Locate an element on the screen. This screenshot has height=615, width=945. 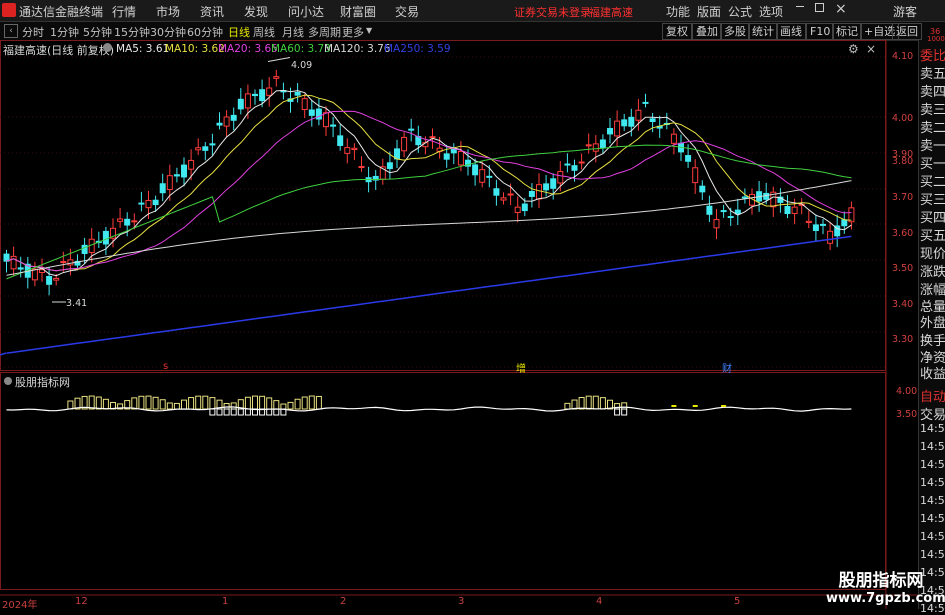
menu-formula: 公式 is located at coordinates (740, 11).